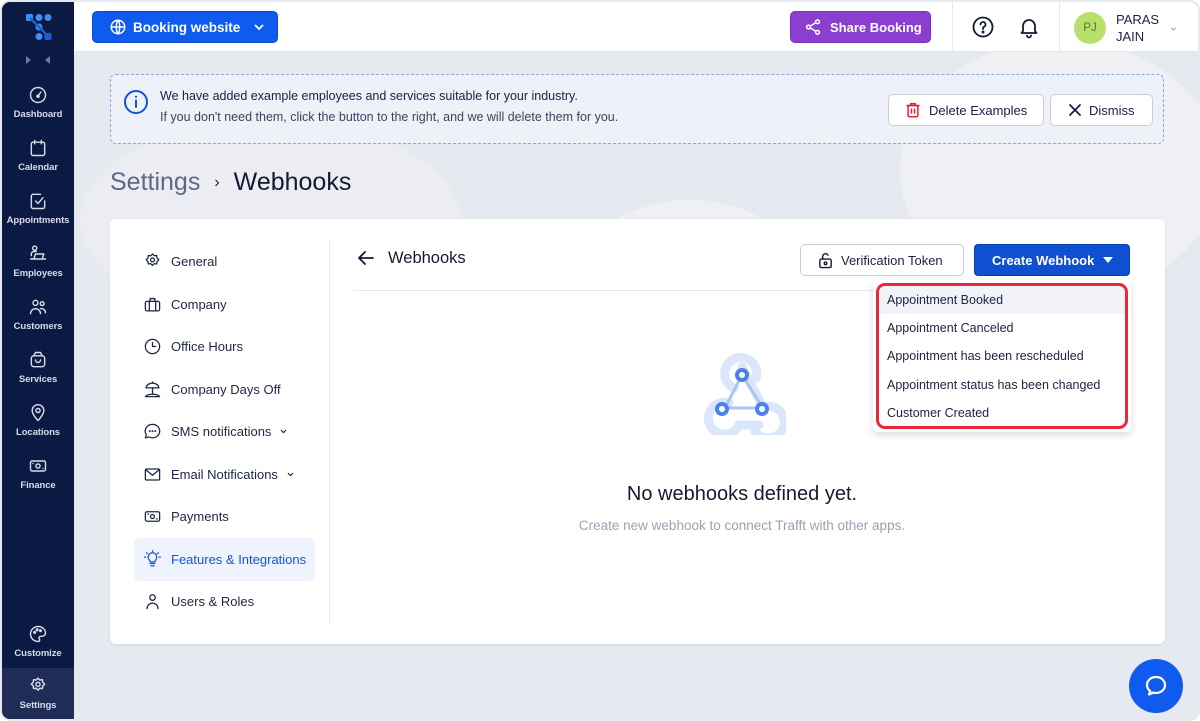  I want to click on dismiss-label: Dismiss, so click(1112, 110).